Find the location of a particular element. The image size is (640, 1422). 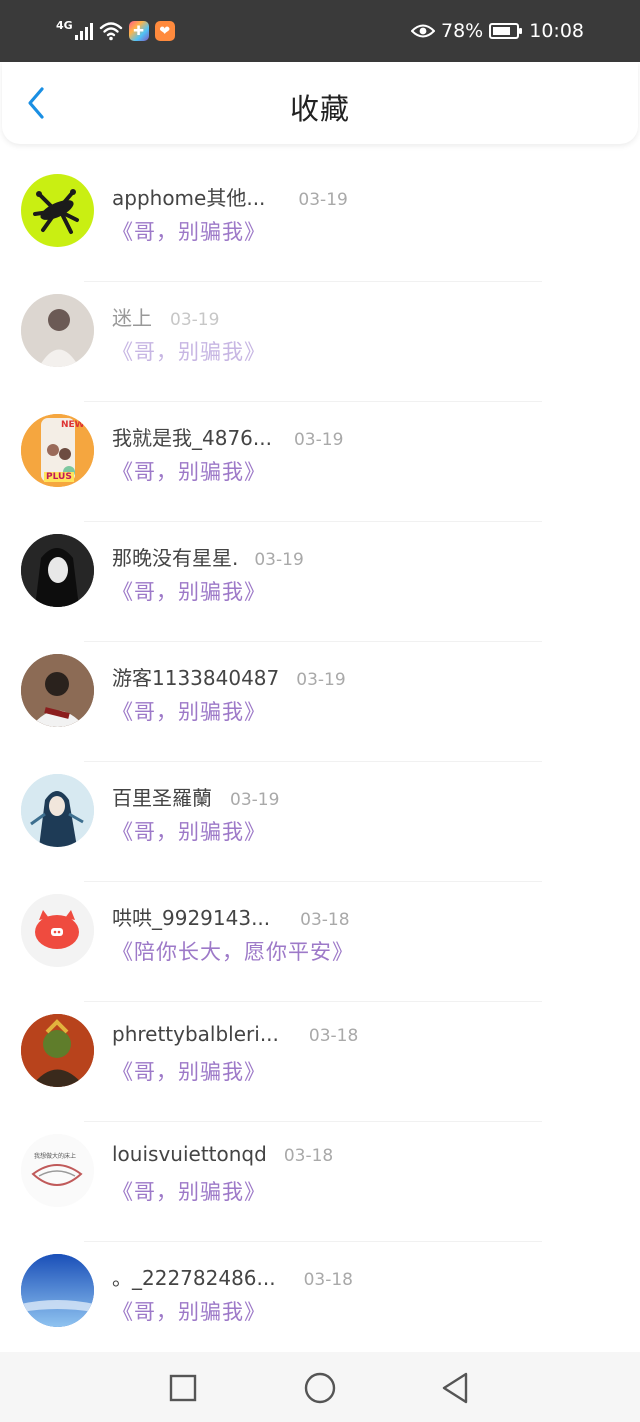

orc-warrior-avatar-image is located at coordinates (57, 1050).